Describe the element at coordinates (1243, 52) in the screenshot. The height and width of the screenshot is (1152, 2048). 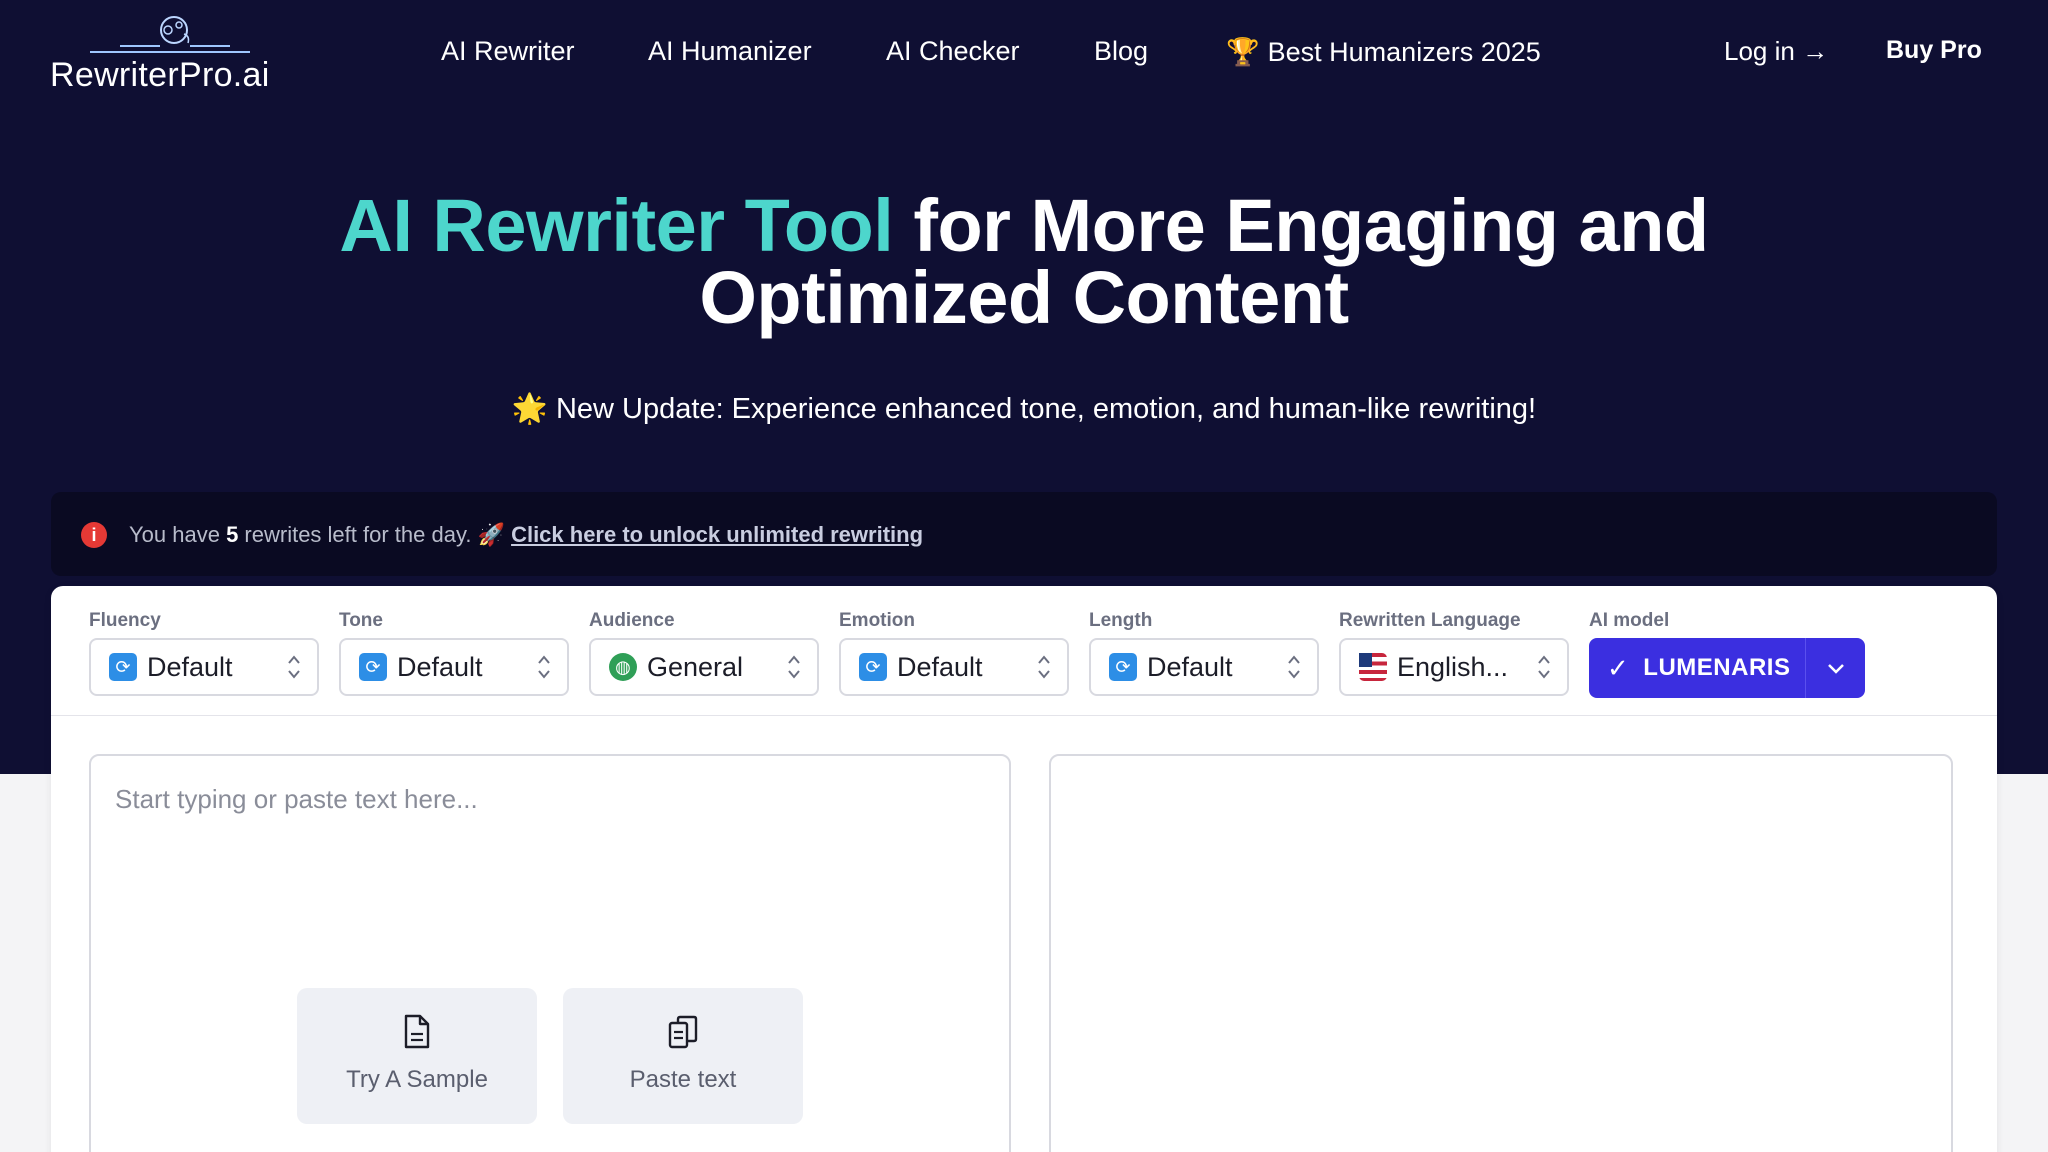
I see `trophy-icon: 🏆` at that location.